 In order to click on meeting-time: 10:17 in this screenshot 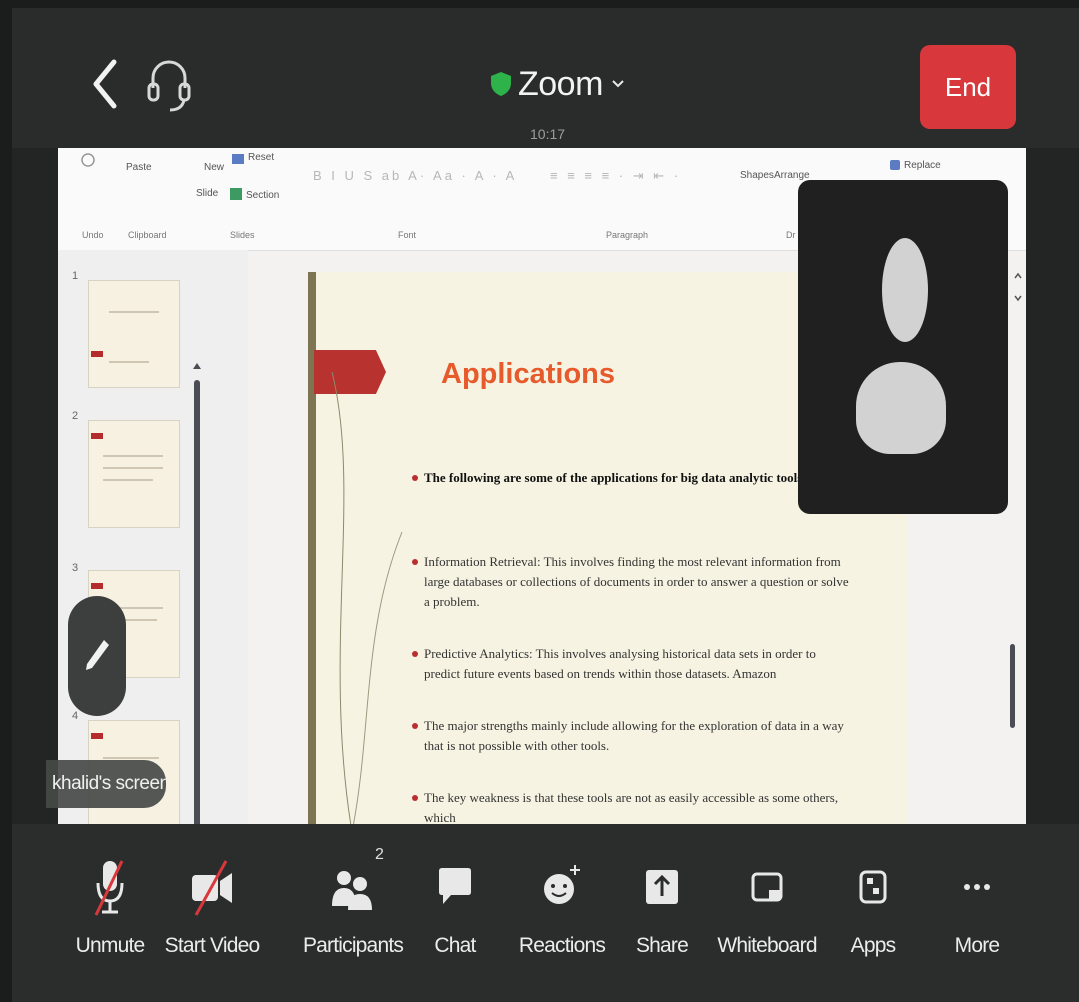, I will do `click(548, 134)`.